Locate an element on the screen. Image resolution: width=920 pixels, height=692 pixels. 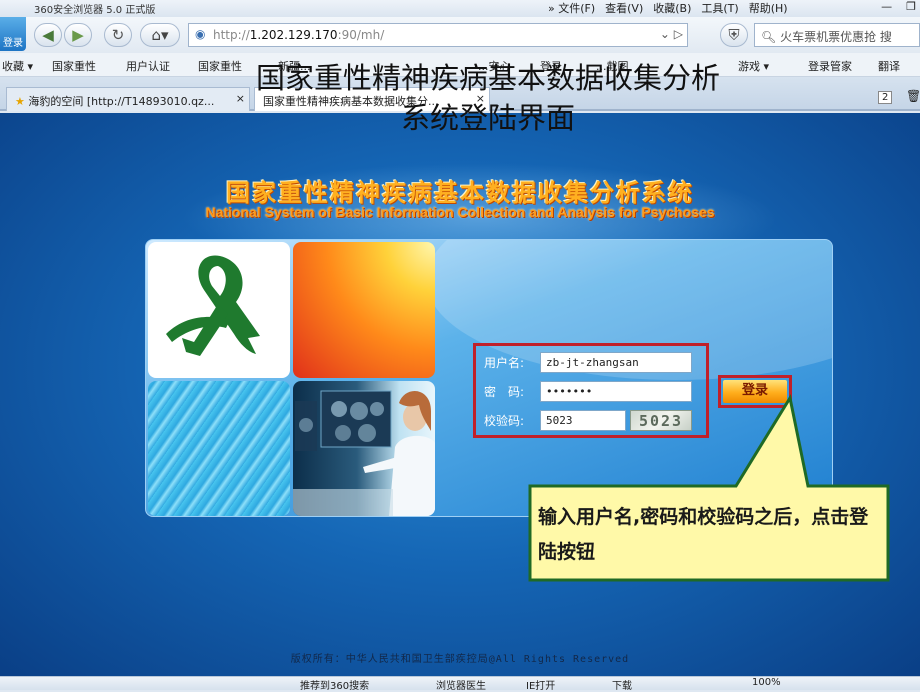
menu-help: 帮助(H) is located at coordinates (768, 8).